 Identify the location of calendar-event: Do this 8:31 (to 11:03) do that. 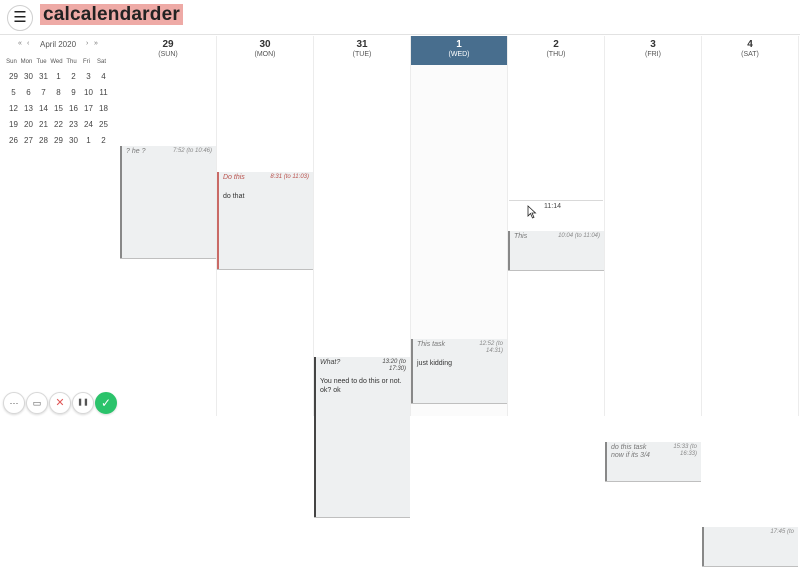
(265, 220).